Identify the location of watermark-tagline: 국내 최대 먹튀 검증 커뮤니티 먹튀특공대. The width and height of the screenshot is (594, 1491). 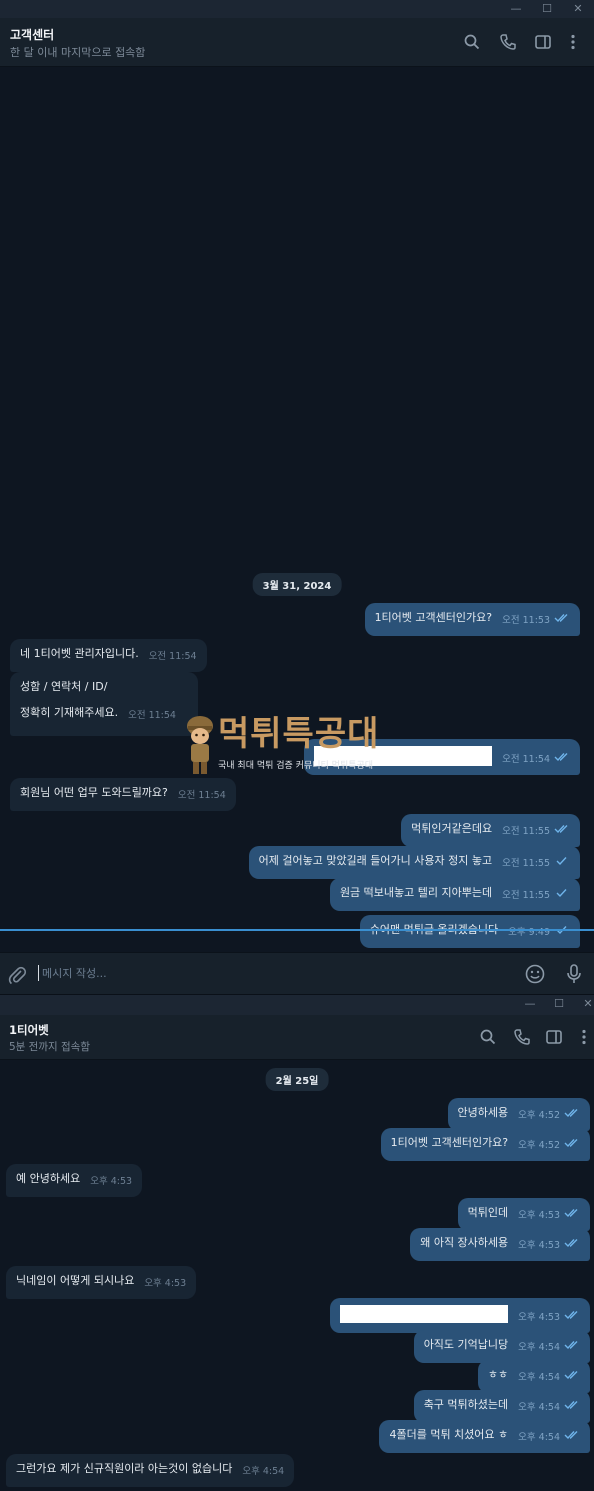
(296, 766).